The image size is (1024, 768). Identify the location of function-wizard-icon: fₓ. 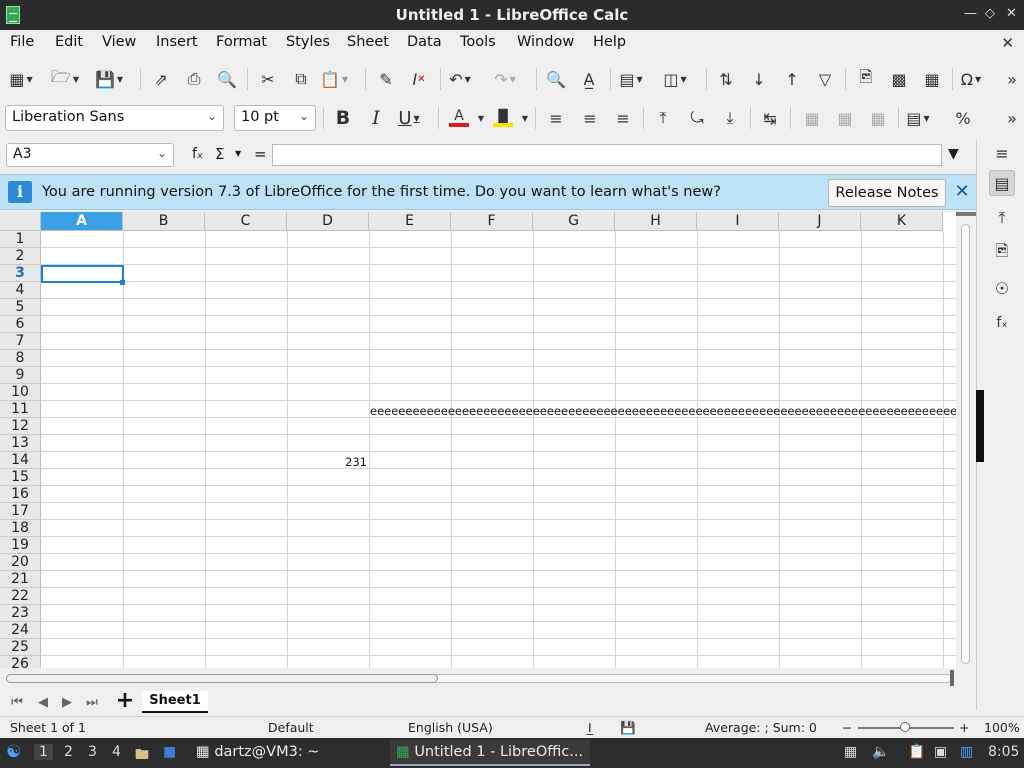
(197, 154).